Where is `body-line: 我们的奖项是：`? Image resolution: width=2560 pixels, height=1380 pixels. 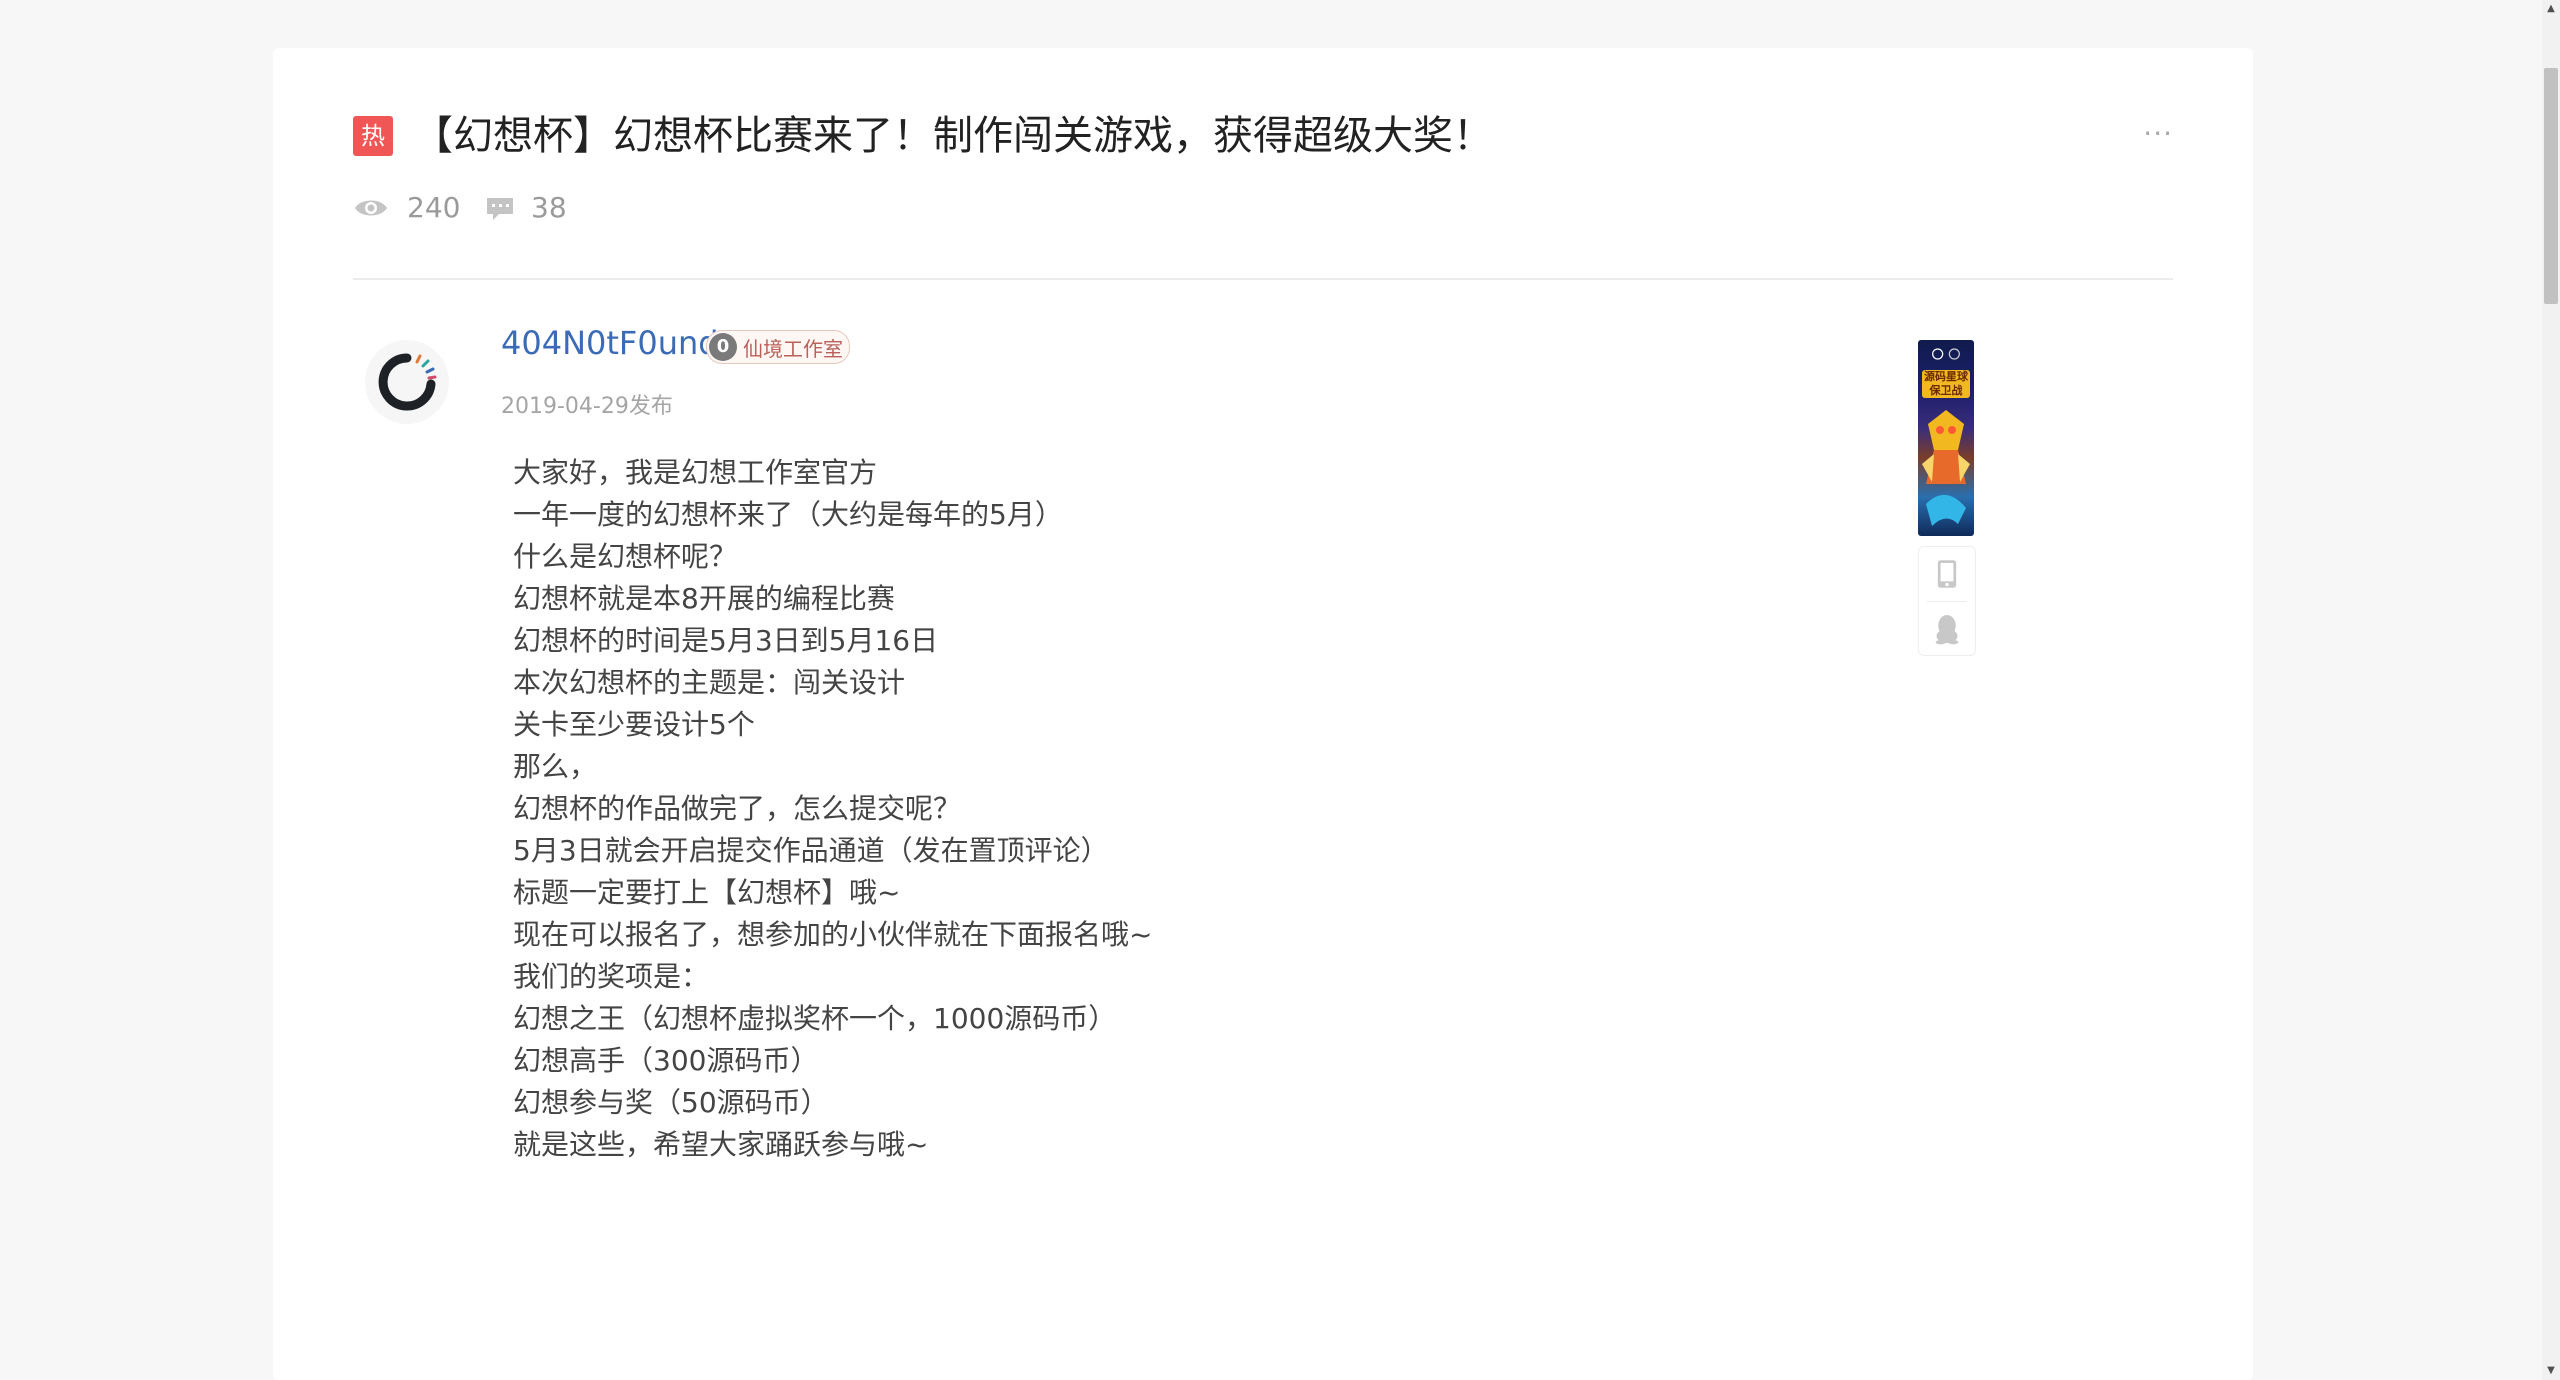 body-line: 我们的奖项是： is located at coordinates (611, 976).